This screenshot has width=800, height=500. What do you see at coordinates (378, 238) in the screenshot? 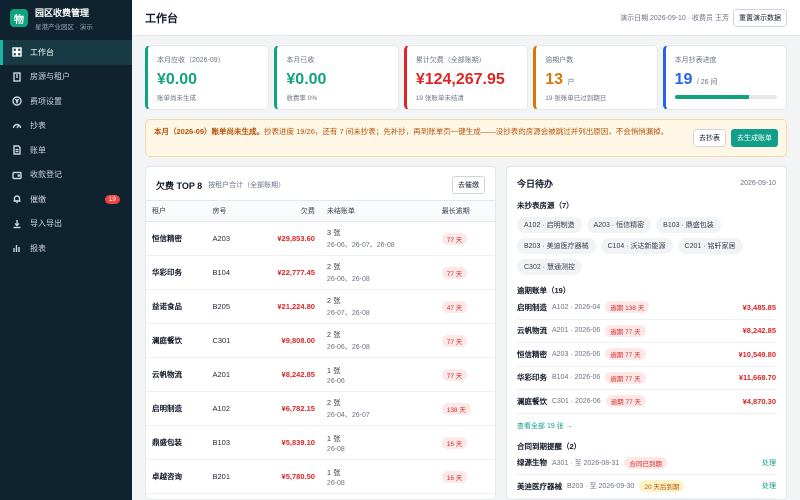
I see `unpaid-bills: 3 张 26-06、26-07、26-08` at bounding box center [378, 238].